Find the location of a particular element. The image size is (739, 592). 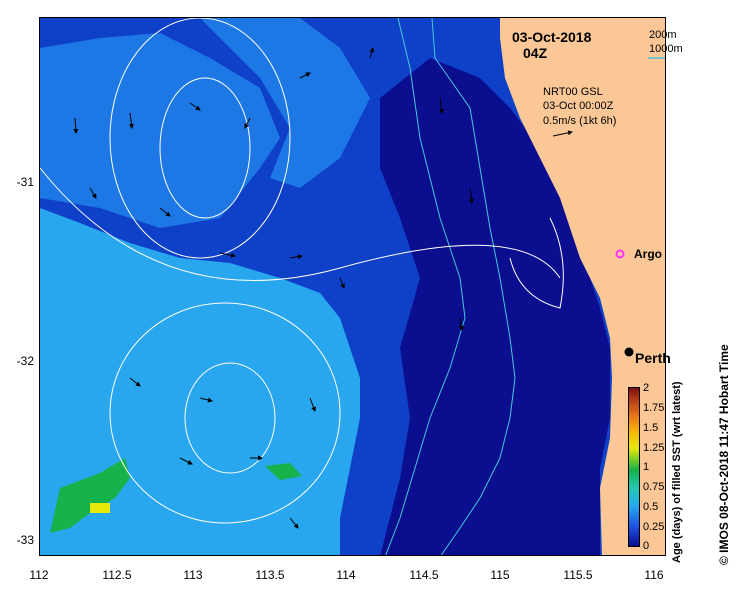

colorbar-tick: 1.5 is located at coordinates (651, 428).